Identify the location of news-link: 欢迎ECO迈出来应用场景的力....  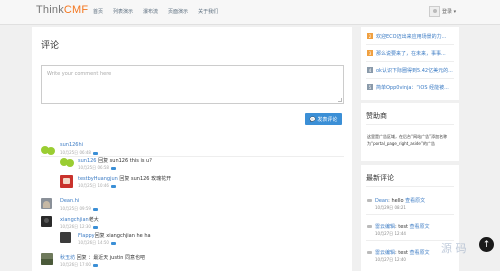
(415, 36).